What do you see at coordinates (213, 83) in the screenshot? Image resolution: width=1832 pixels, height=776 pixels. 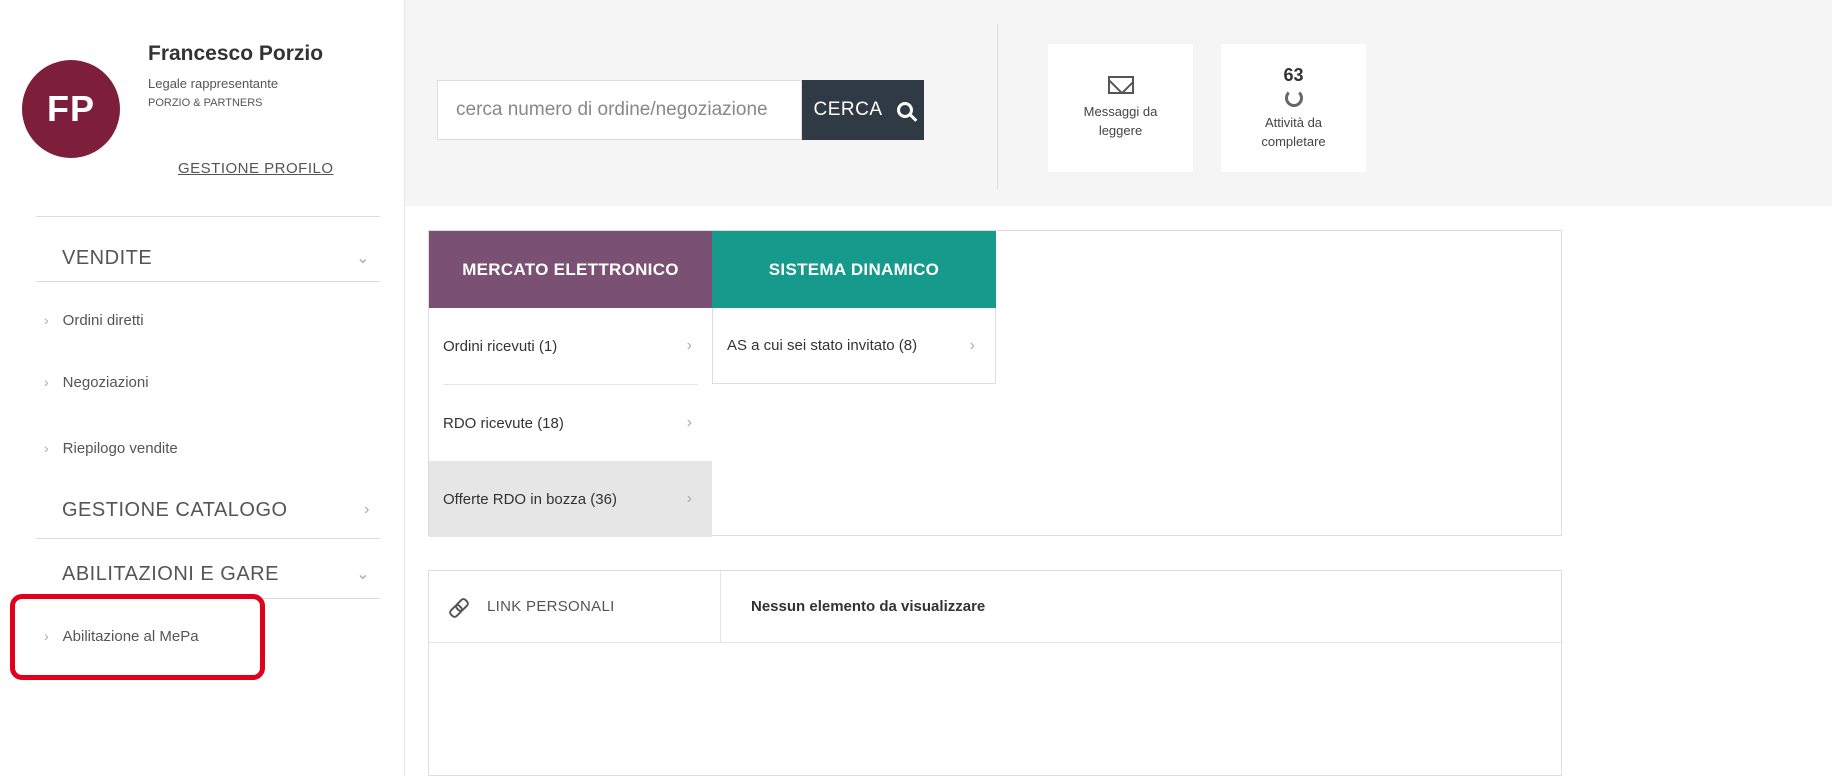 I see `profile-role: Legale rappresentante` at bounding box center [213, 83].